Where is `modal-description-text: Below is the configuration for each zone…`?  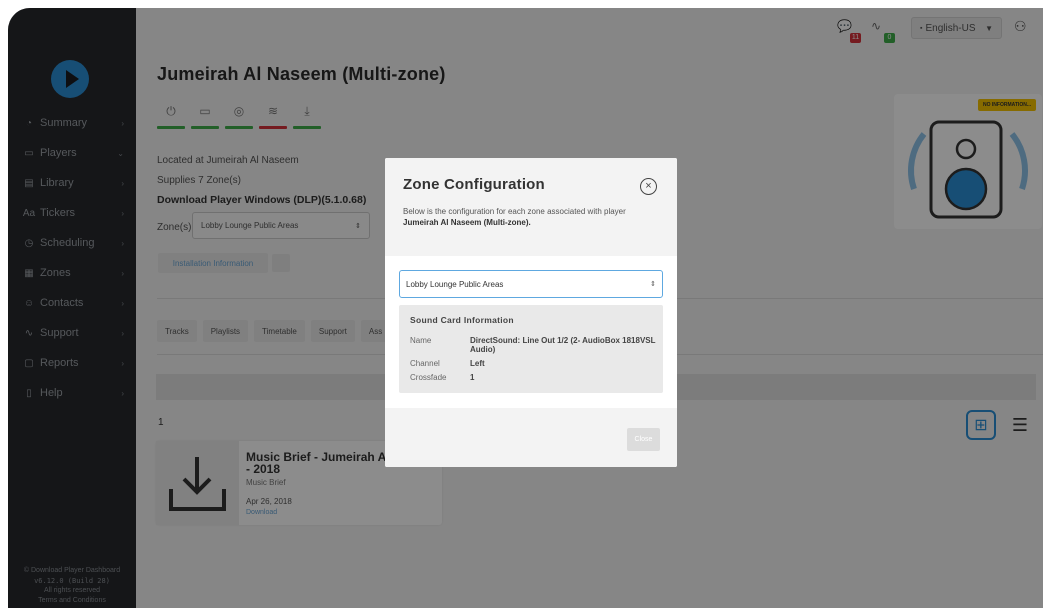
modal-description-text: Below is the configuration for each zone… is located at coordinates (514, 211).